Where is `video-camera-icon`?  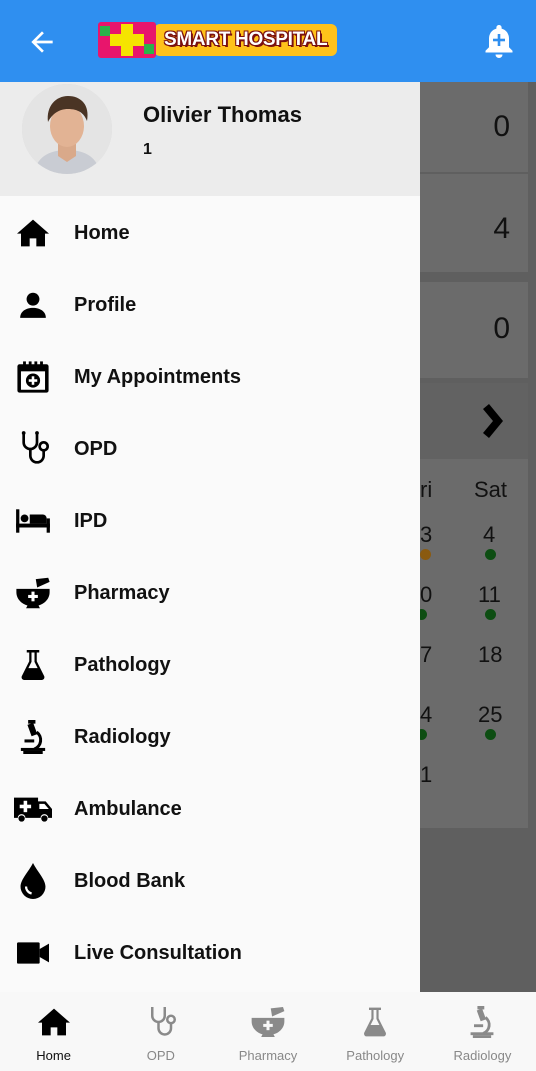
video-camera-icon is located at coordinates (33, 953).